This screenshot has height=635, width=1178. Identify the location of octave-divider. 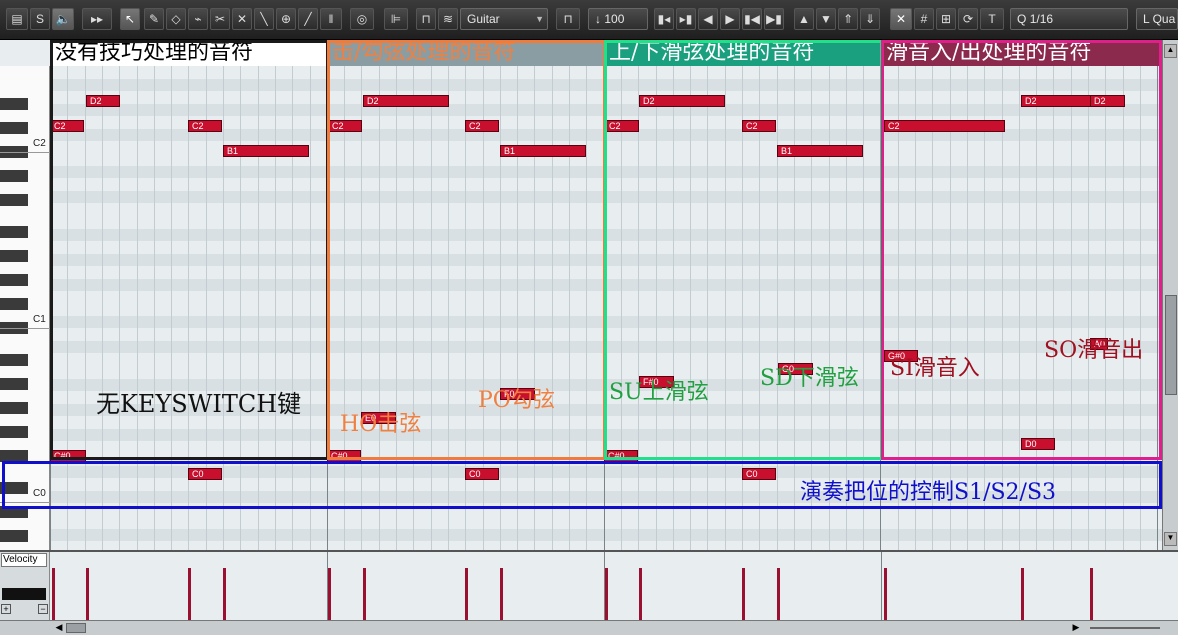
(25, 328).